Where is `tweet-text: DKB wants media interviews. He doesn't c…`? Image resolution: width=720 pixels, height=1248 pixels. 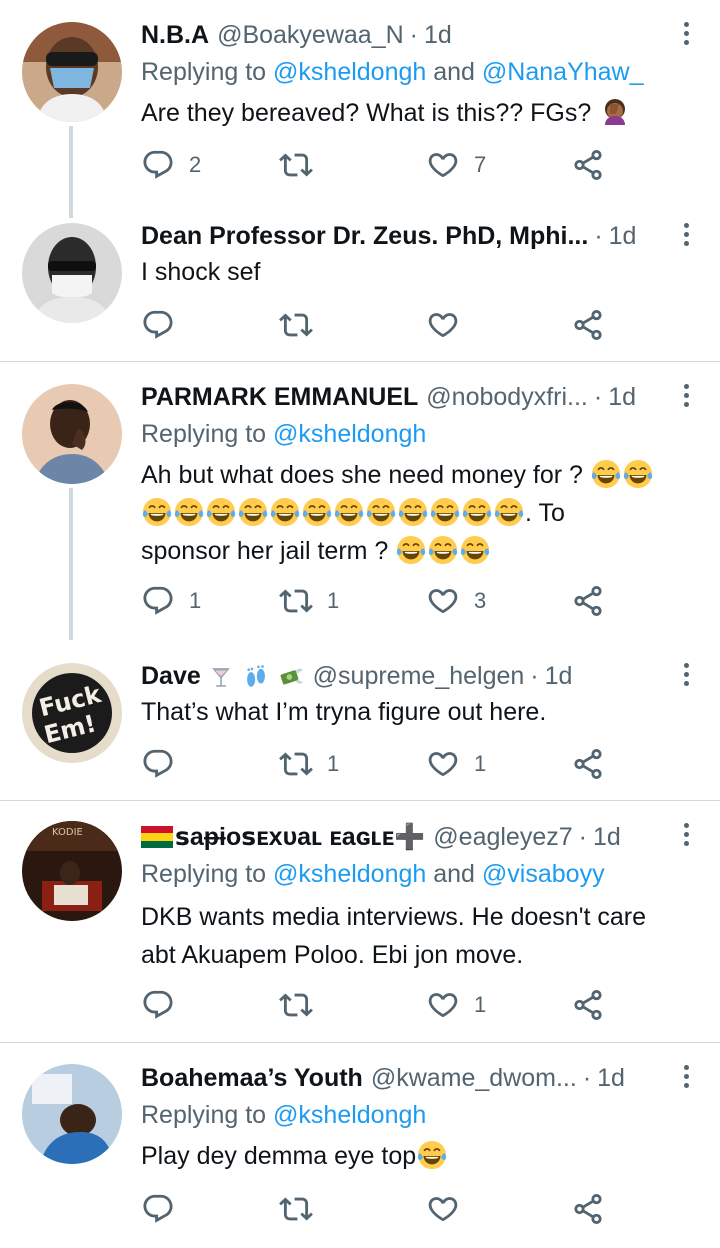 tweet-text: DKB wants media interviews. He doesn't c… is located at coordinates (415, 936).